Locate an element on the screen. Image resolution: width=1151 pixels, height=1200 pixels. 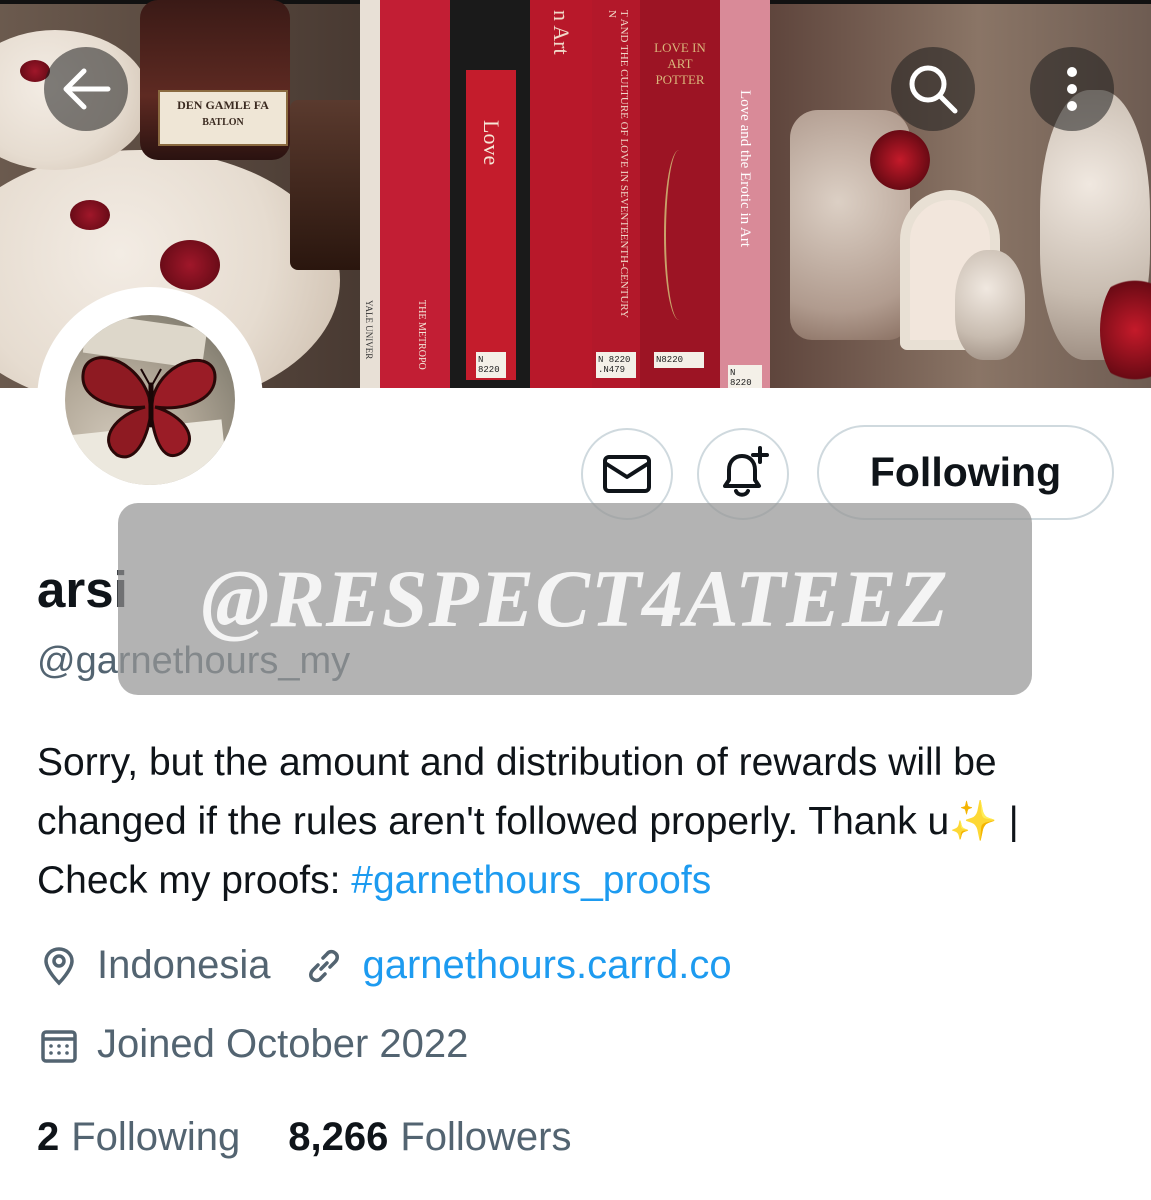
profile-website-link: garnethours.carrd.co is located at coordinates (546, 965).